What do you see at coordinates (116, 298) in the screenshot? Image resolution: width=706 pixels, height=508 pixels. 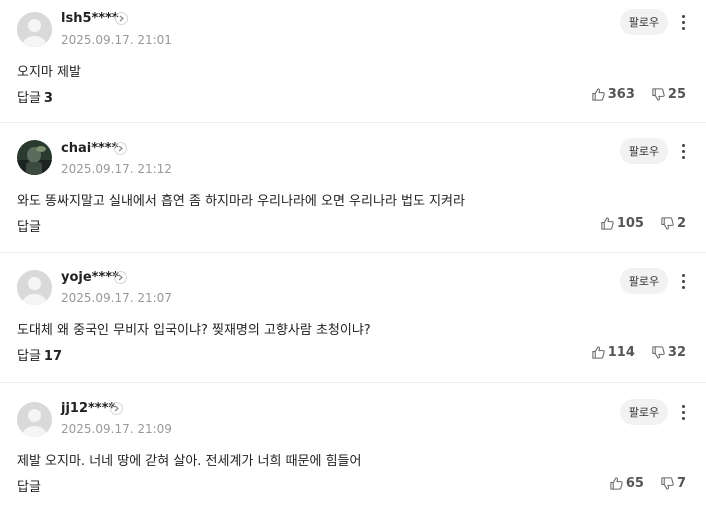 I see `comment-datetime: 2025.09.17. 21:07` at bounding box center [116, 298].